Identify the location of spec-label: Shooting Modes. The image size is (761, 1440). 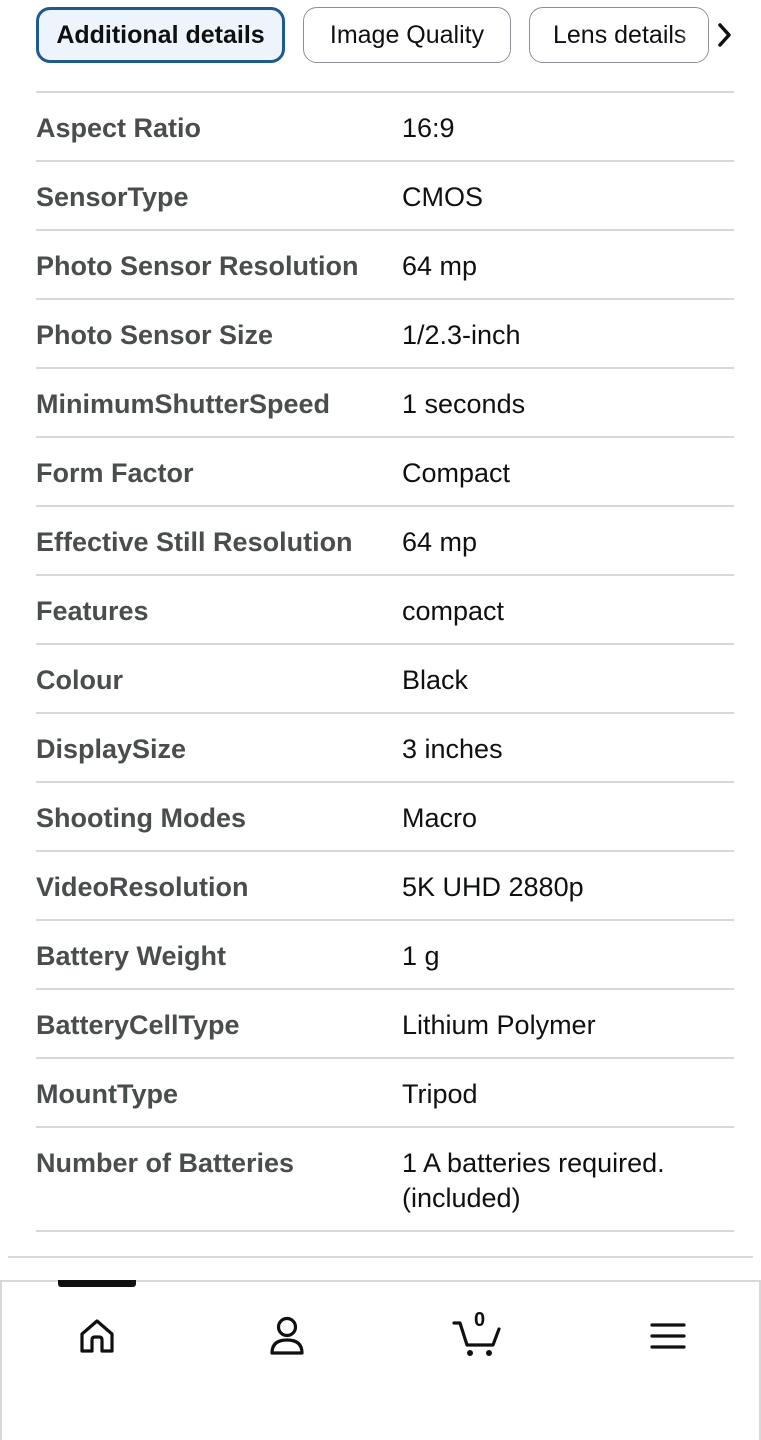
(141, 818).